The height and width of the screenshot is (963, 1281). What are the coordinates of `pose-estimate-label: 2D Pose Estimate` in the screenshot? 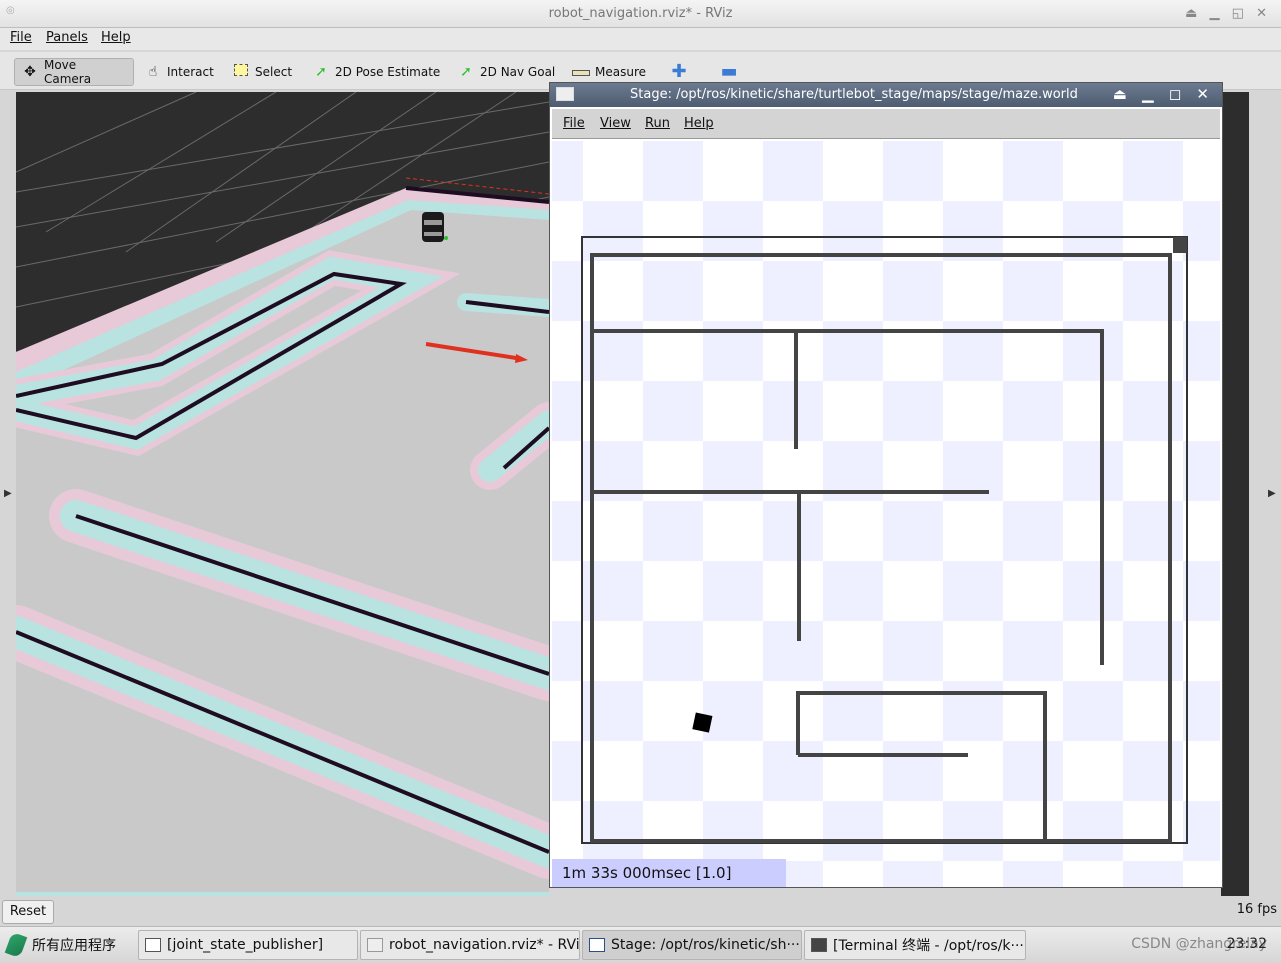 It's located at (388, 72).